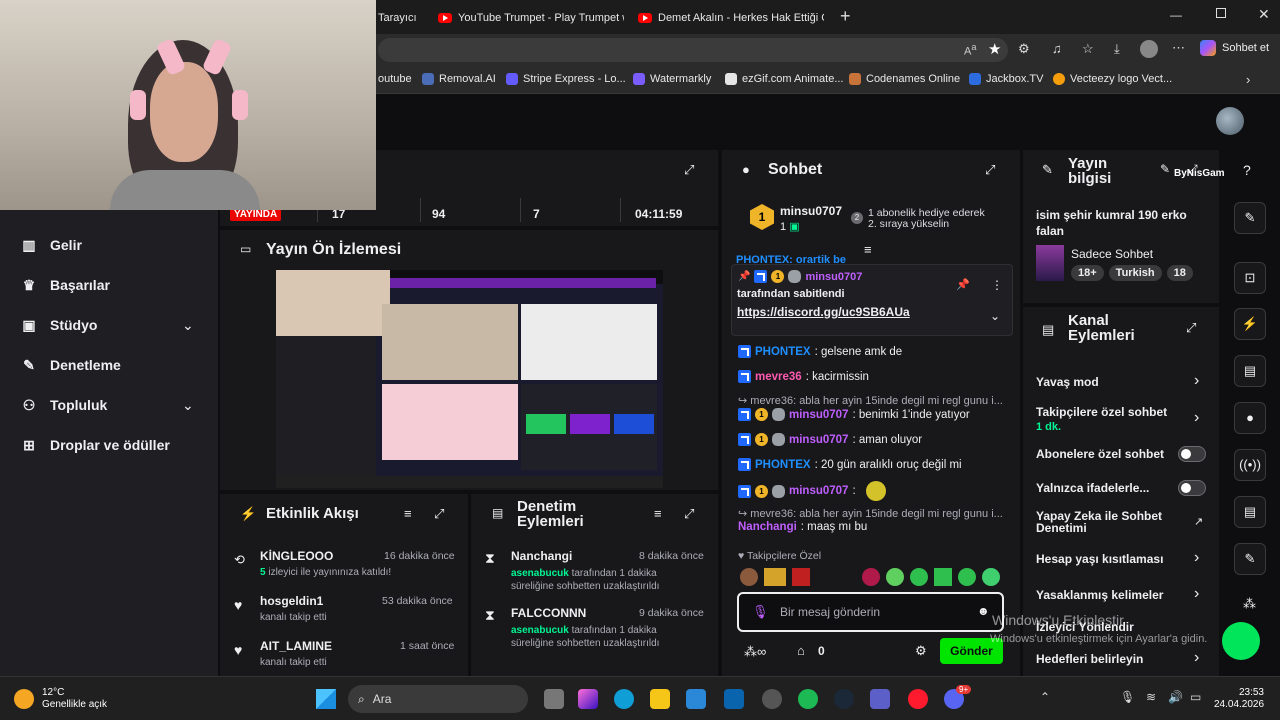 The height and width of the screenshot is (720, 1280). I want to click on activity-item-name: AIT_LAMINE, so click(296, 646).